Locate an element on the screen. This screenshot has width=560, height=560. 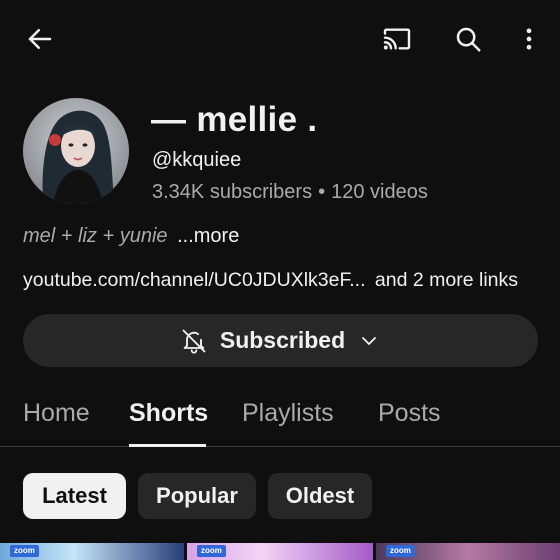
arrow-left-icon is located at coordinates (40, 39).